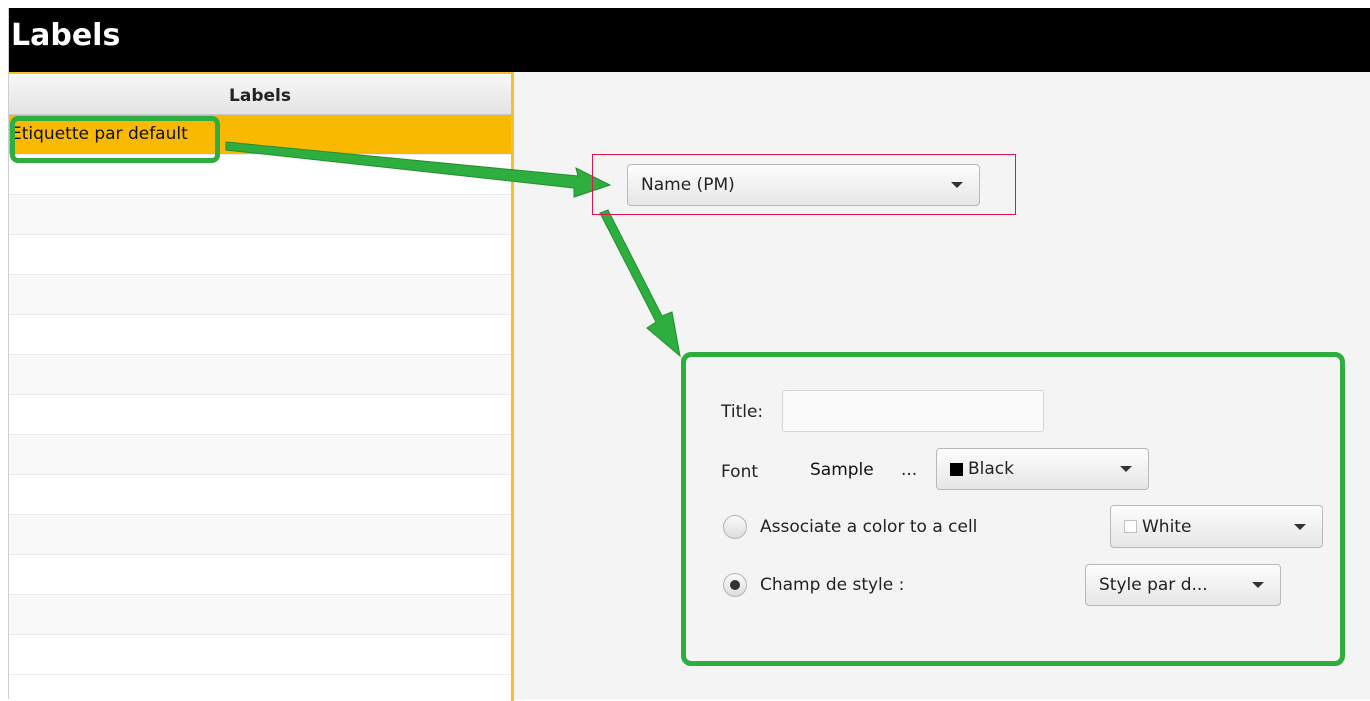 This screenshot has width=1370, height=701. I want to click on selected-label-highlight, so click(115, 139).